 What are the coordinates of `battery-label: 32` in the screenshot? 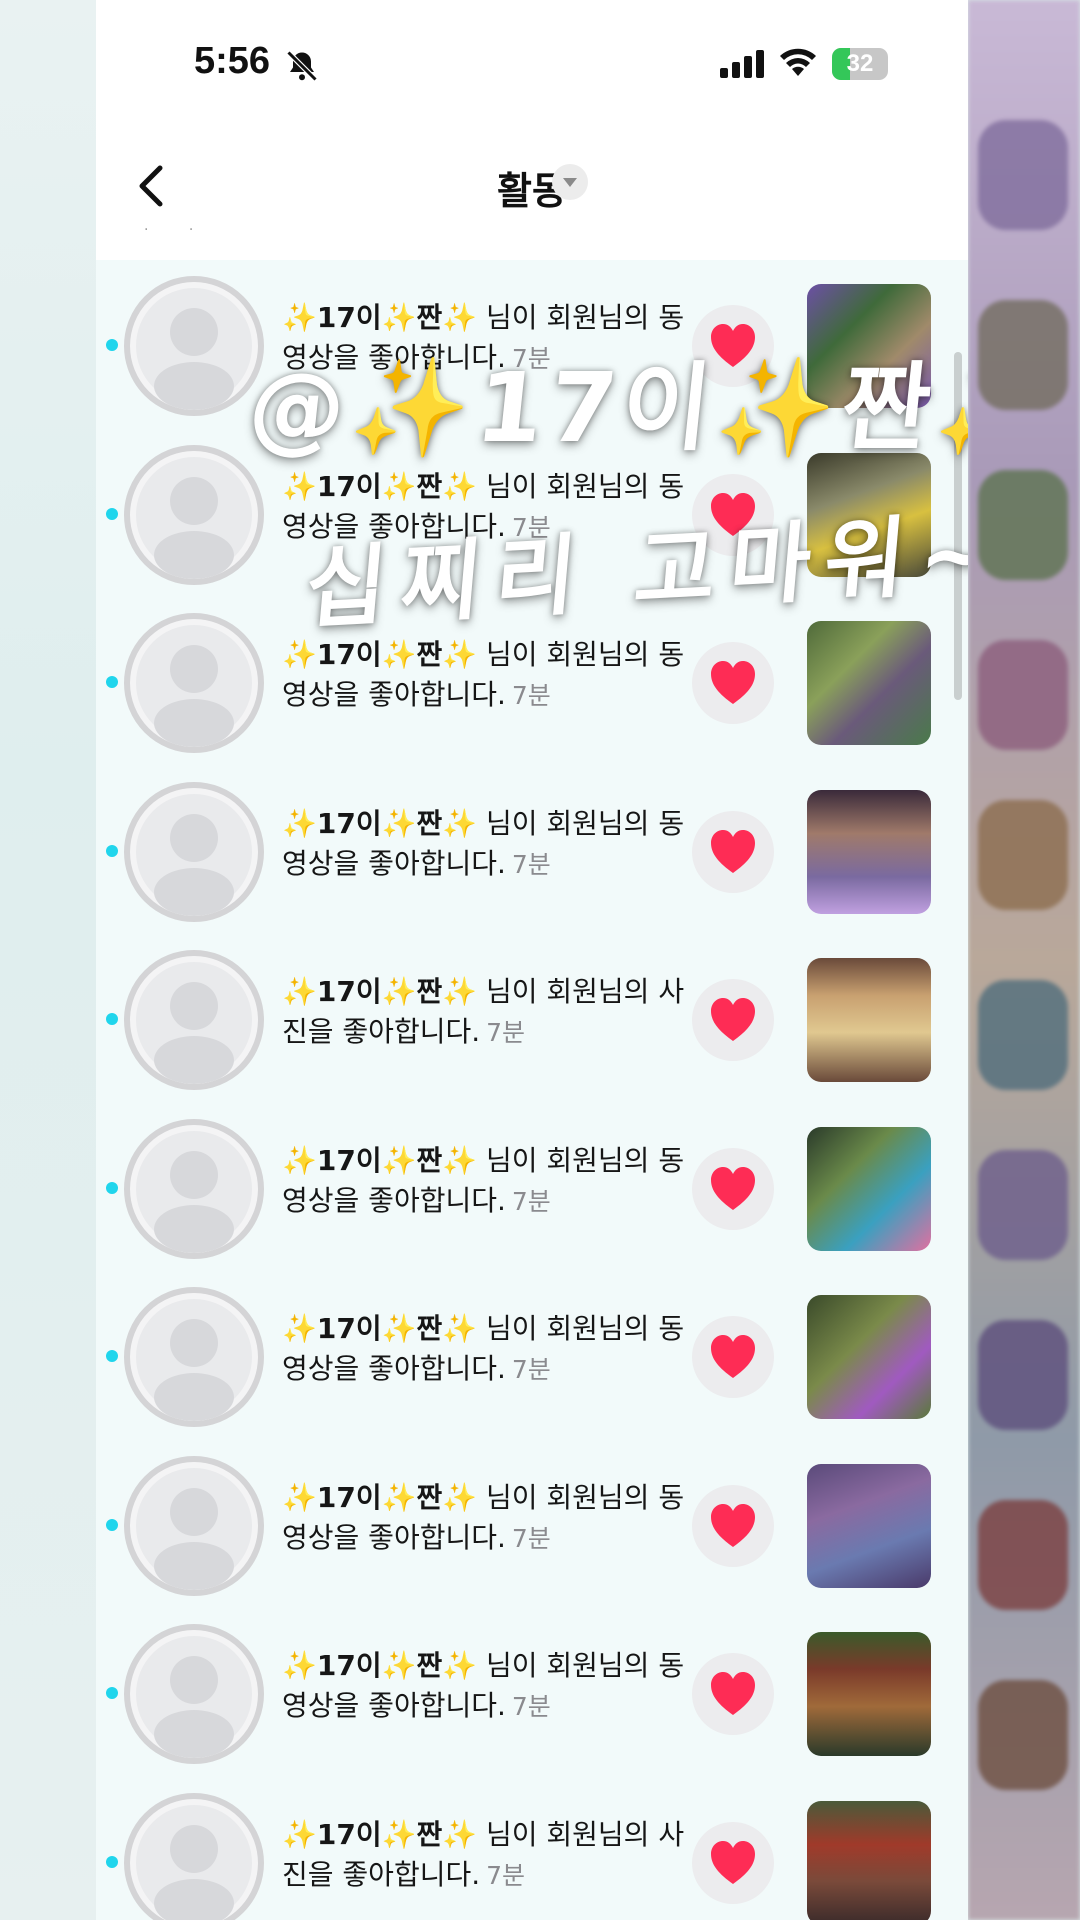 It's located at (860, 63).